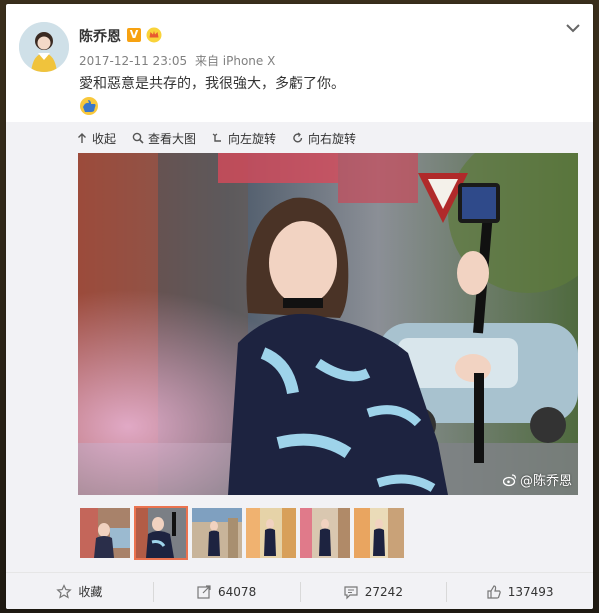 This screenshot has height=613, width=599. Describe the element at coordinates (138, 138) in the screenshot. I see `magnifier-icon` at that location.